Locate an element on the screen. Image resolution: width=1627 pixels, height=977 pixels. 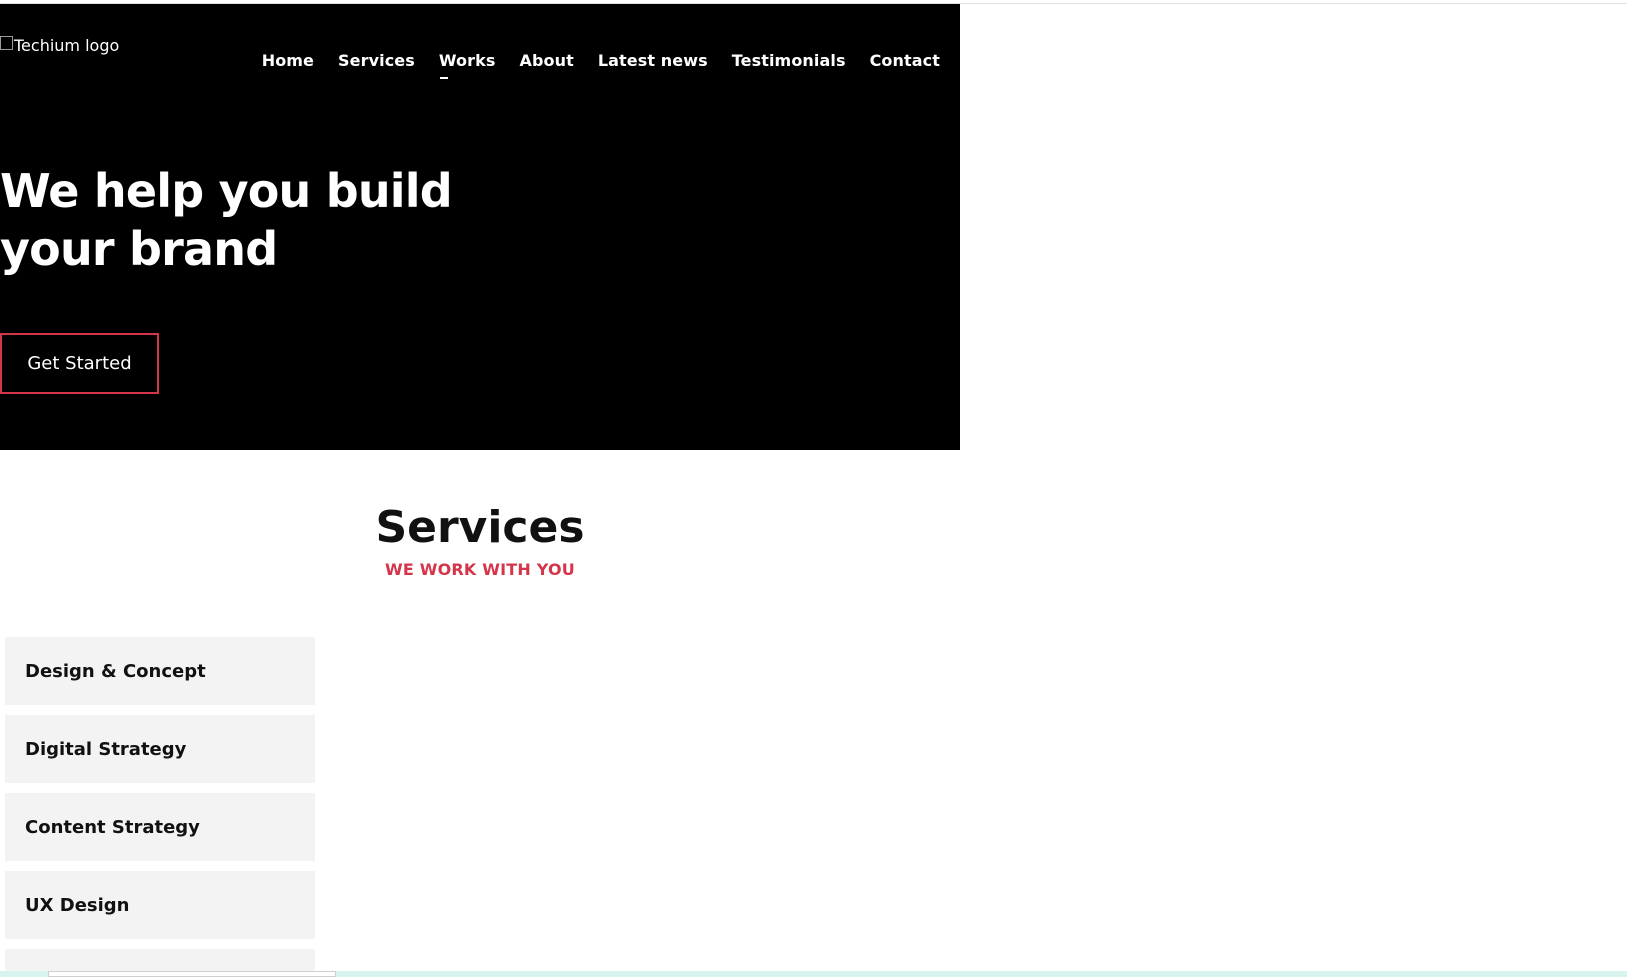
bottom-bar-segment is located at coordinates (192, 974).